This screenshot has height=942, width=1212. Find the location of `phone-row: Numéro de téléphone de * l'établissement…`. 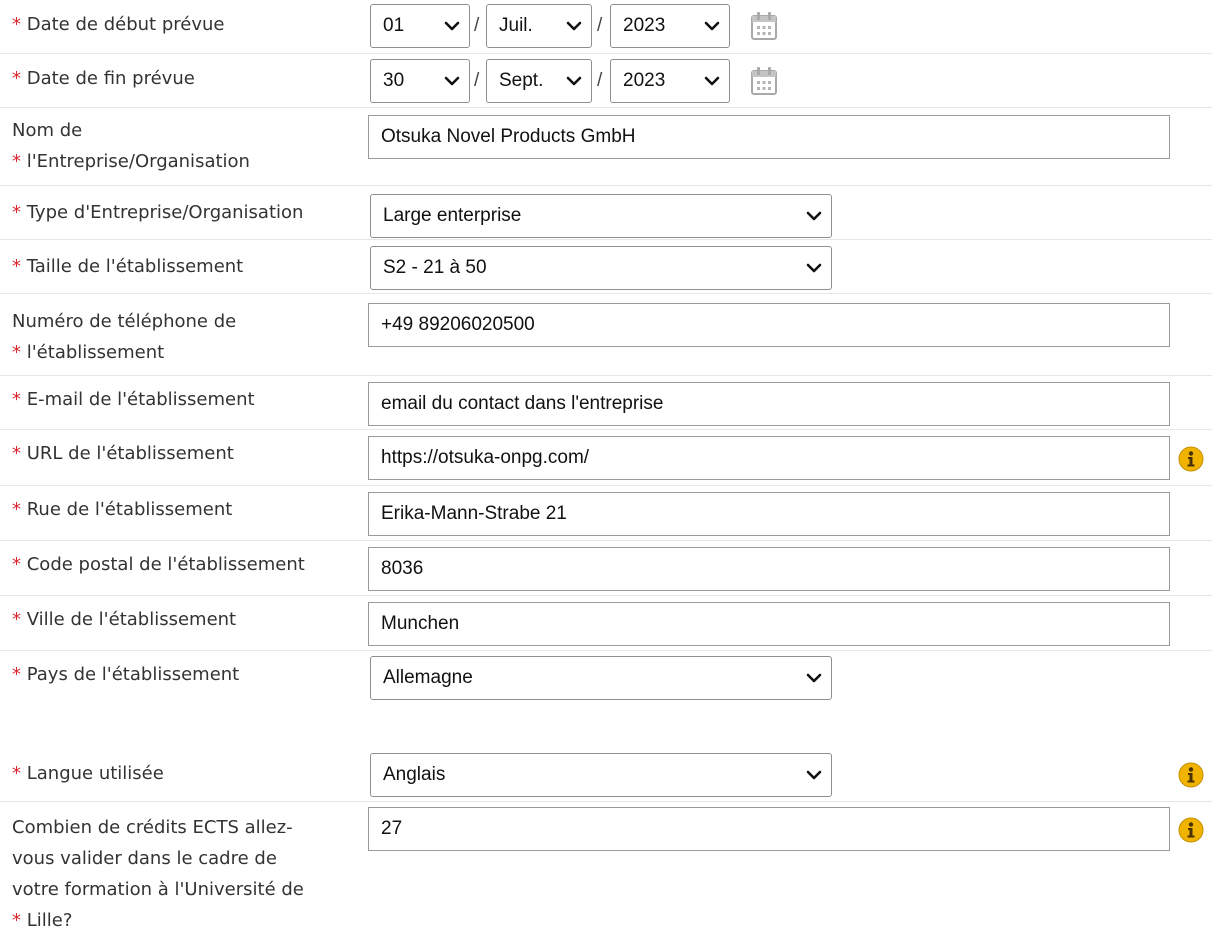

phone-row: Numéro de téléphone de * l'établissement… is located at coordinates (606, 335).